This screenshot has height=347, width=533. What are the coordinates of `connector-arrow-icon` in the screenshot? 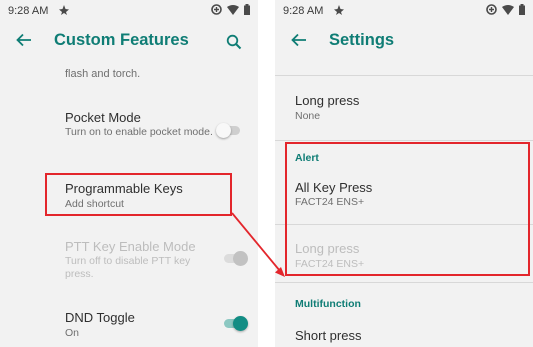 It's located at (258, 244).